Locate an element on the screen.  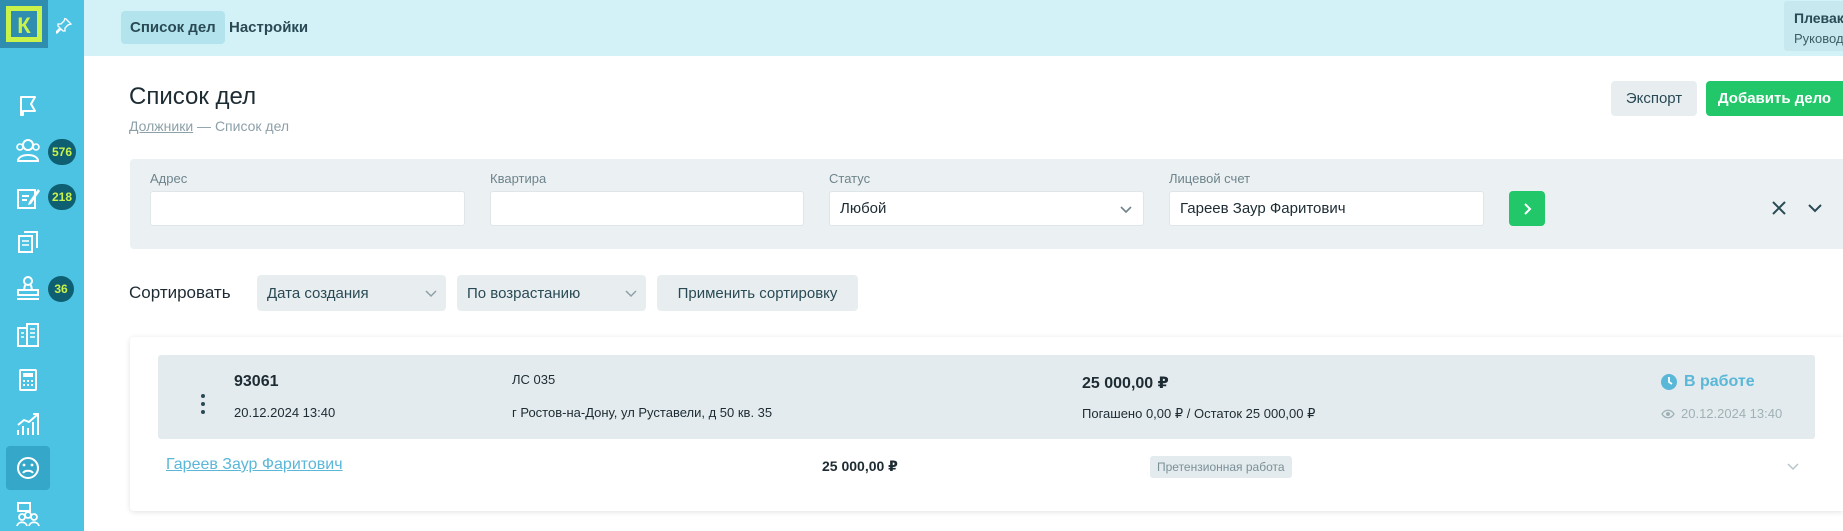
sort-order-value: По возрастанию is located at coordinates (524, 293).